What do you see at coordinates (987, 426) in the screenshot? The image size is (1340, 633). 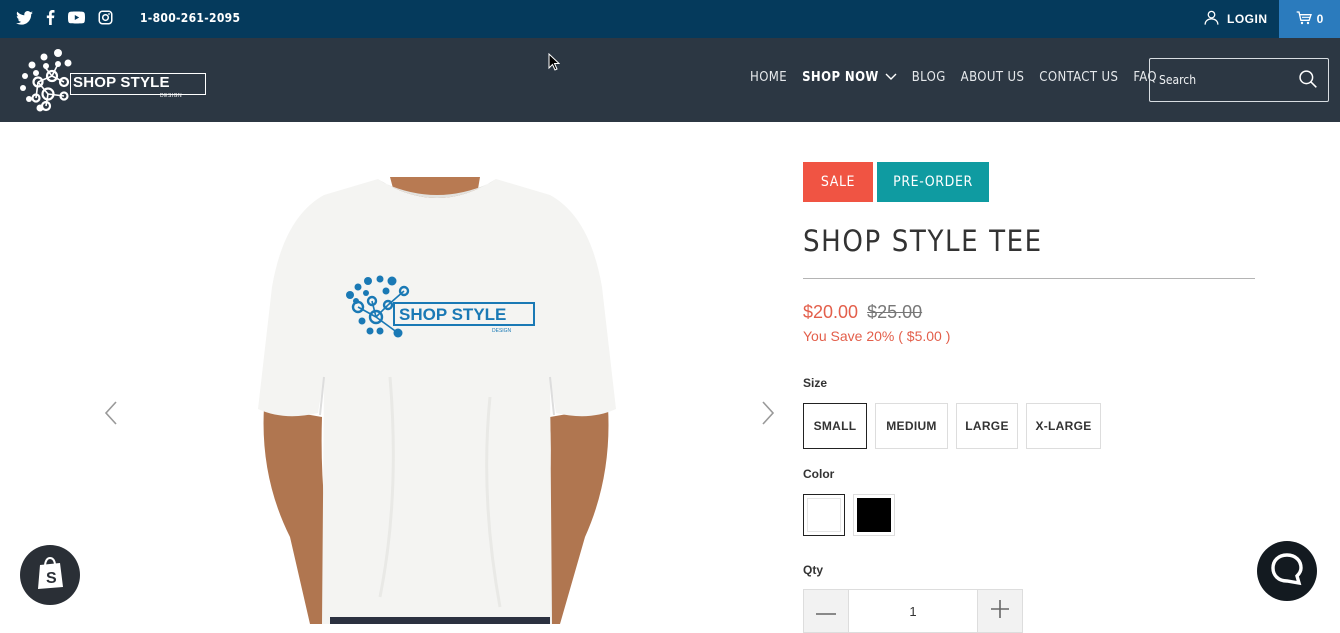 I see `size-option-large: LARGE` at bounding box center [987, 426].